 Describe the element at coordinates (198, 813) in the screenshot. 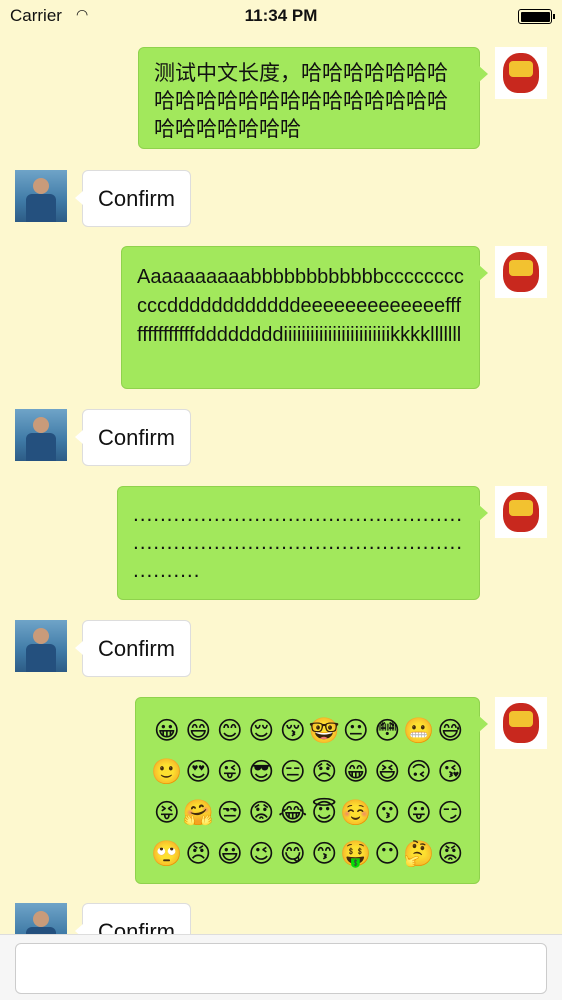

I see `emoji: 🤗` at that location.